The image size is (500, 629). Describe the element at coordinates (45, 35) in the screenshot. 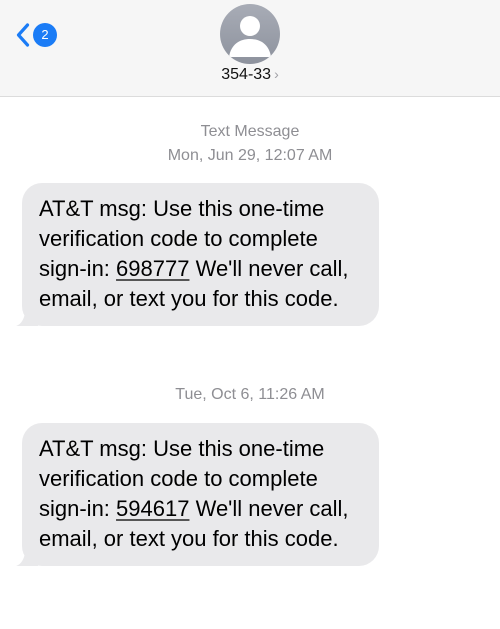

I see `unread-count-badge: 2` at that location.